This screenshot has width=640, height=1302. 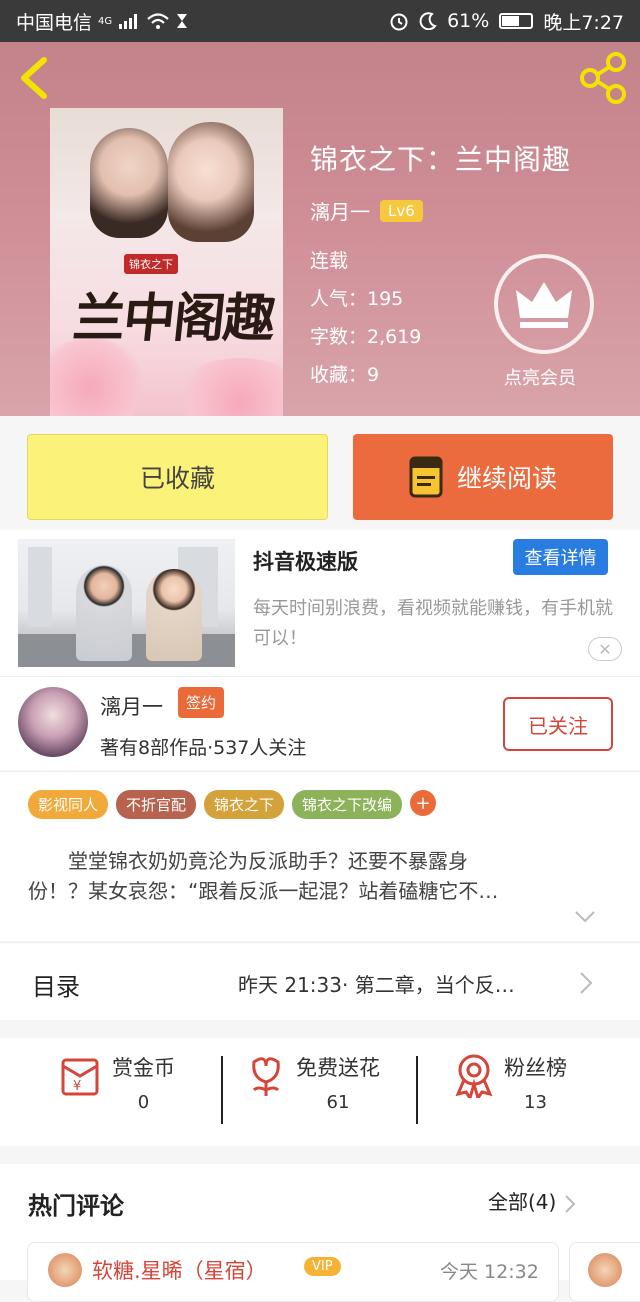 I want to click on clock: 晚上7:27, so click(x=583, y=22).